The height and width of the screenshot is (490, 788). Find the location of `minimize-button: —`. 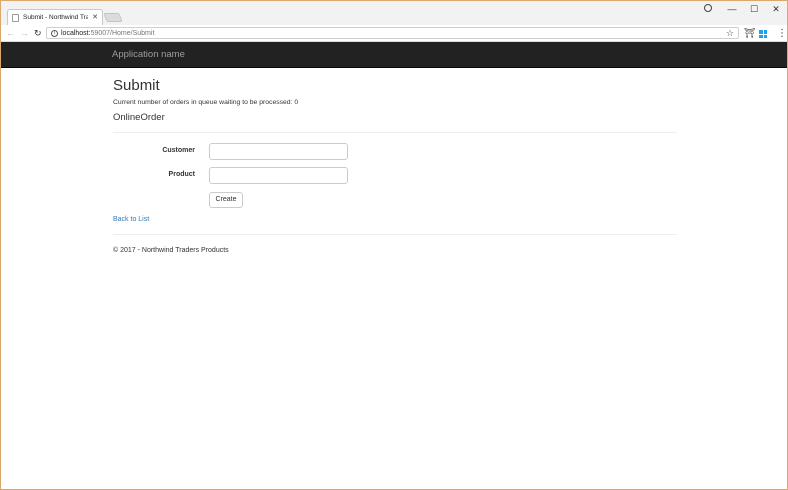

minimize-button: — is located at coordinates (732, 9).